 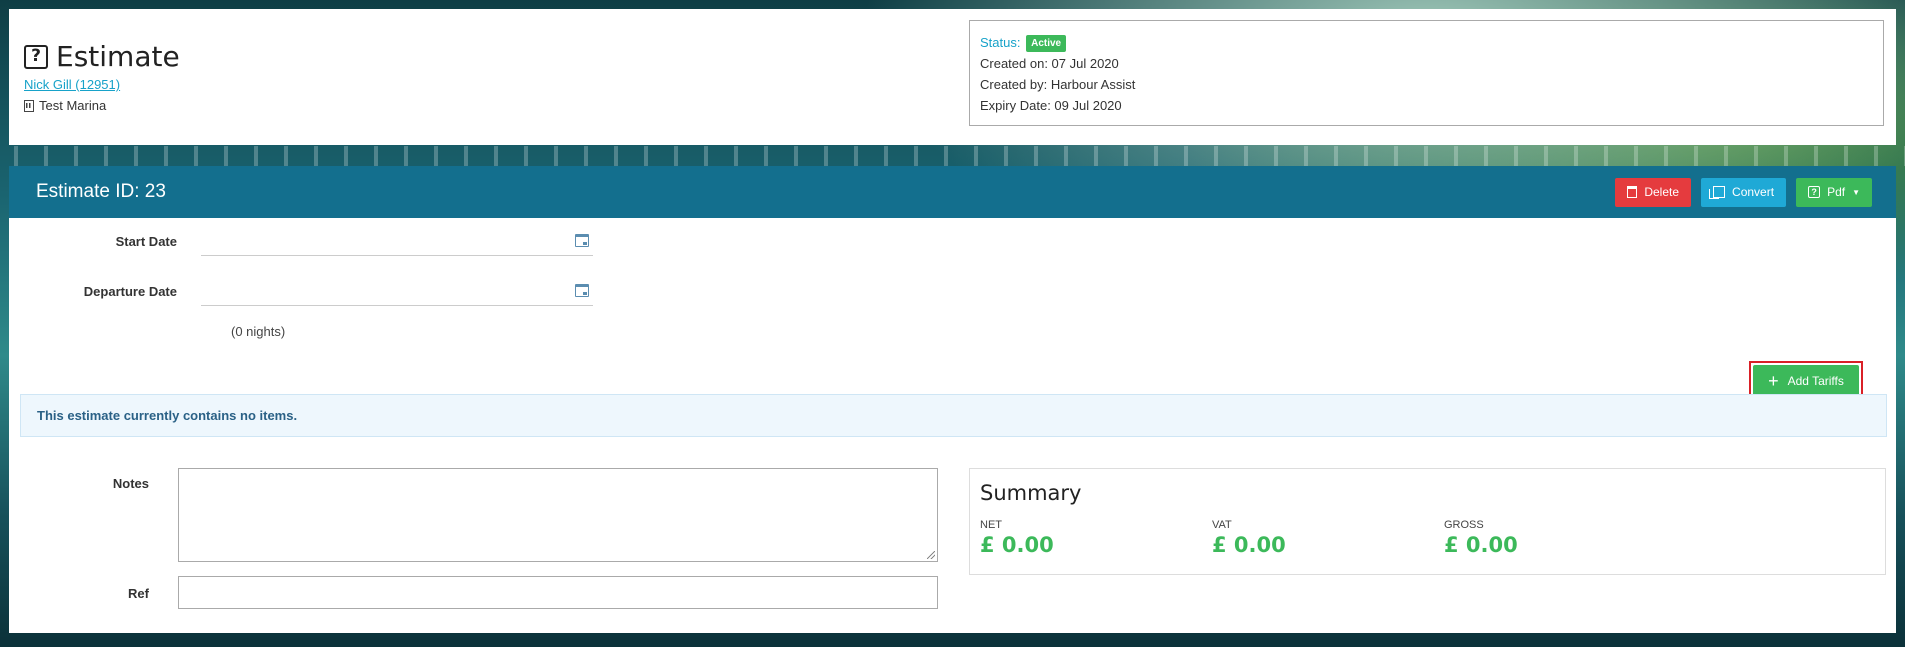 I want to click on caret-down-icon: ▼, so click(x=1856, y=192).